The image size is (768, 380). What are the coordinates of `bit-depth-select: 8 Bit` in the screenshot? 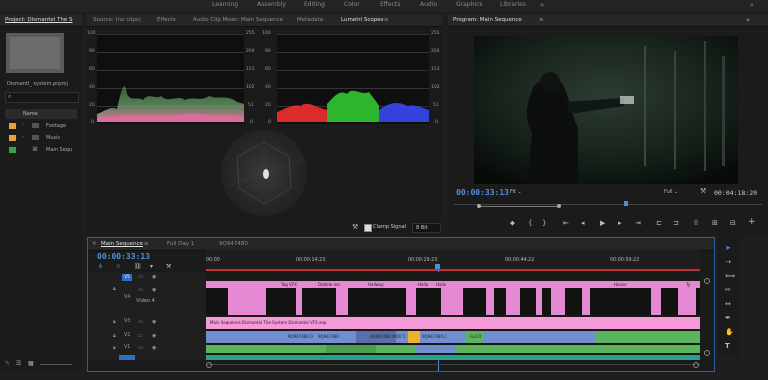 It's located at (426, 228).